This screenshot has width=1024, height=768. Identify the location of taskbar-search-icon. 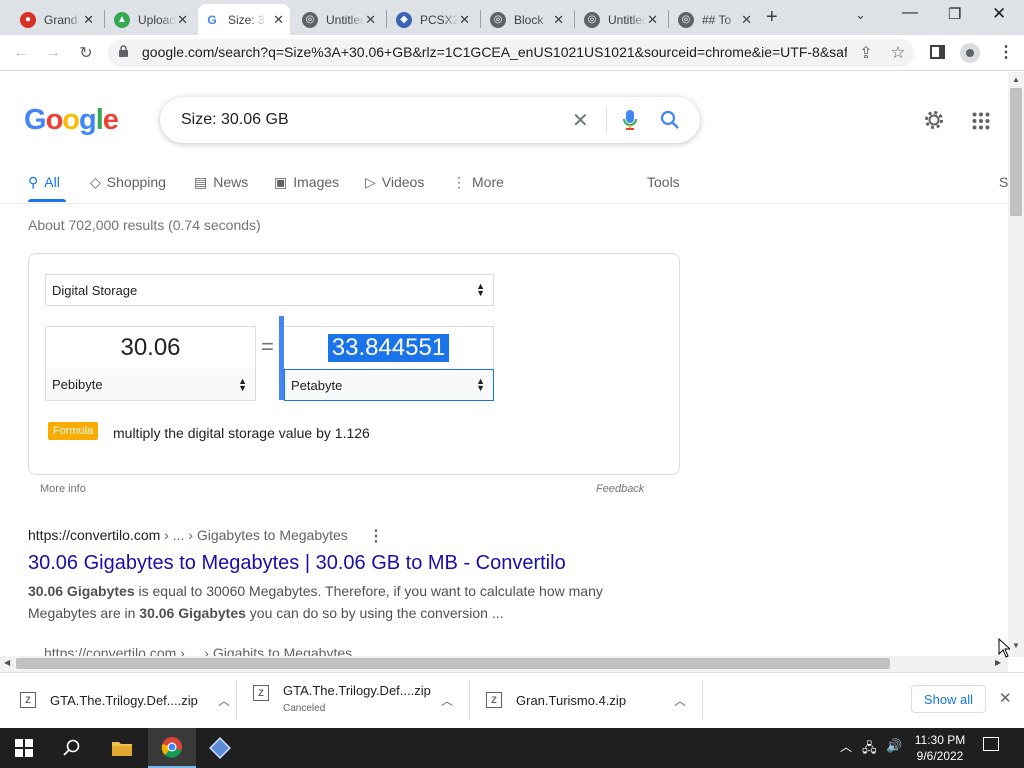
(72, 748).